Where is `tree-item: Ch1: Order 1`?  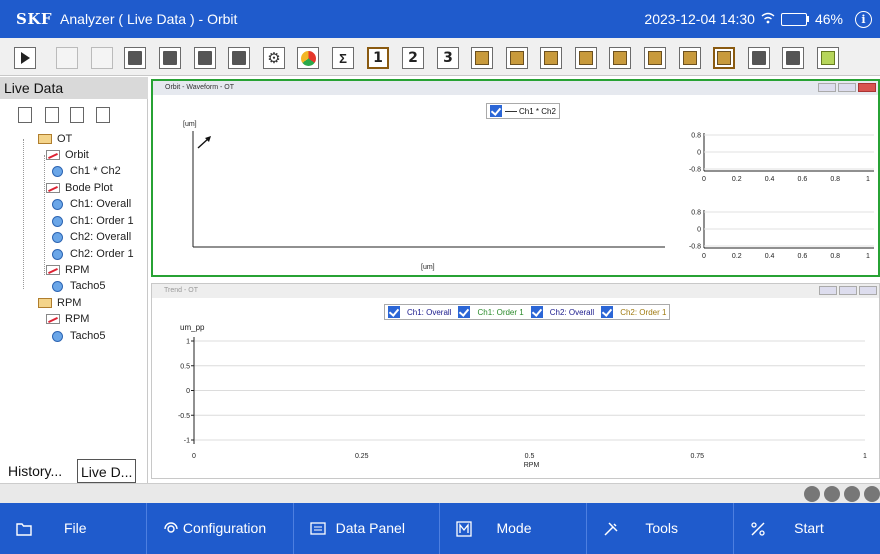
tree-item: Ch1: Order 1 is located at coordinates (93, 221).